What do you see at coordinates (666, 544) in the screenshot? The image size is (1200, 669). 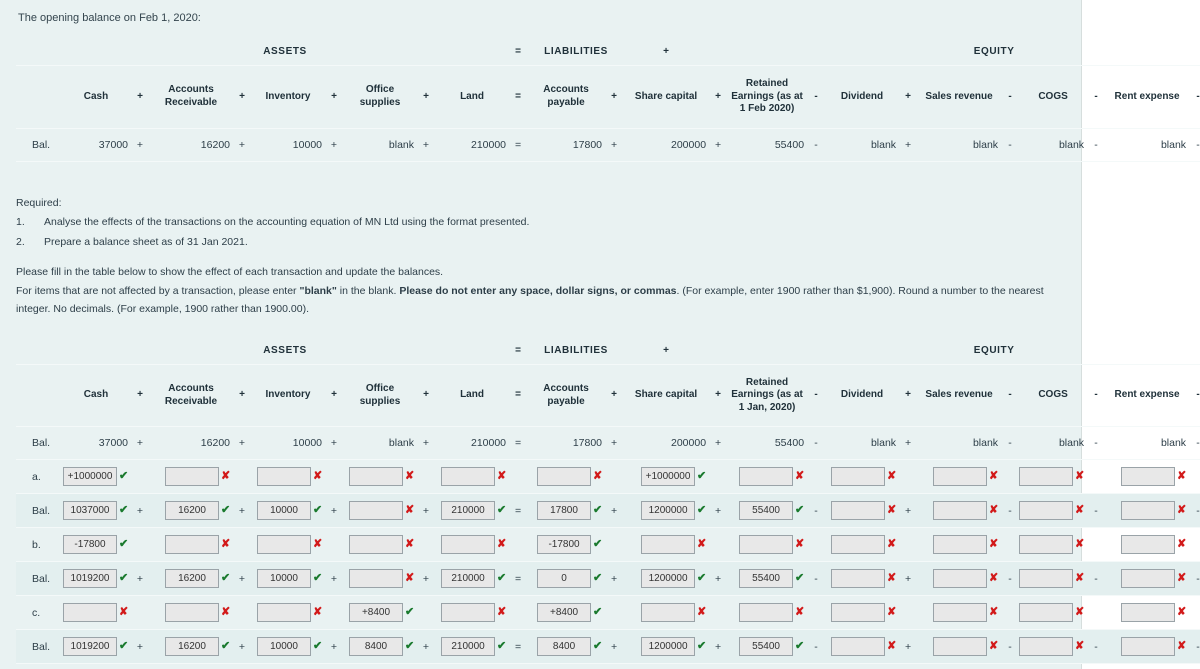 I see `cell-share-capital: ✘` at bounding box center [666, 544].